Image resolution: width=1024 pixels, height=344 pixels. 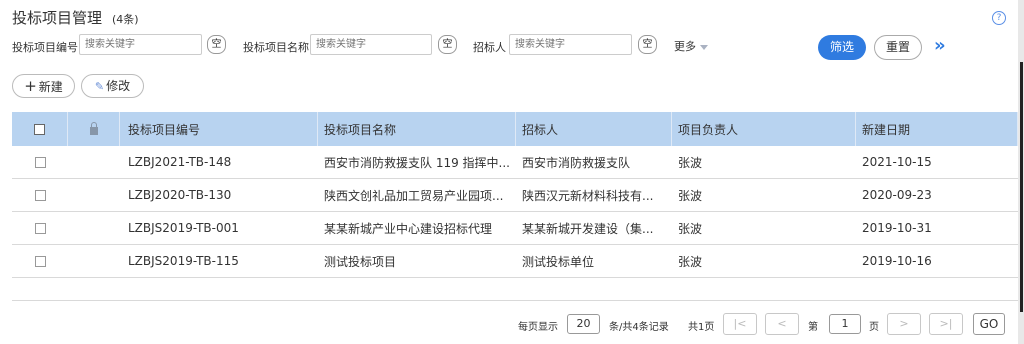 I want to click on lock-column, so click(x=94, y=129).